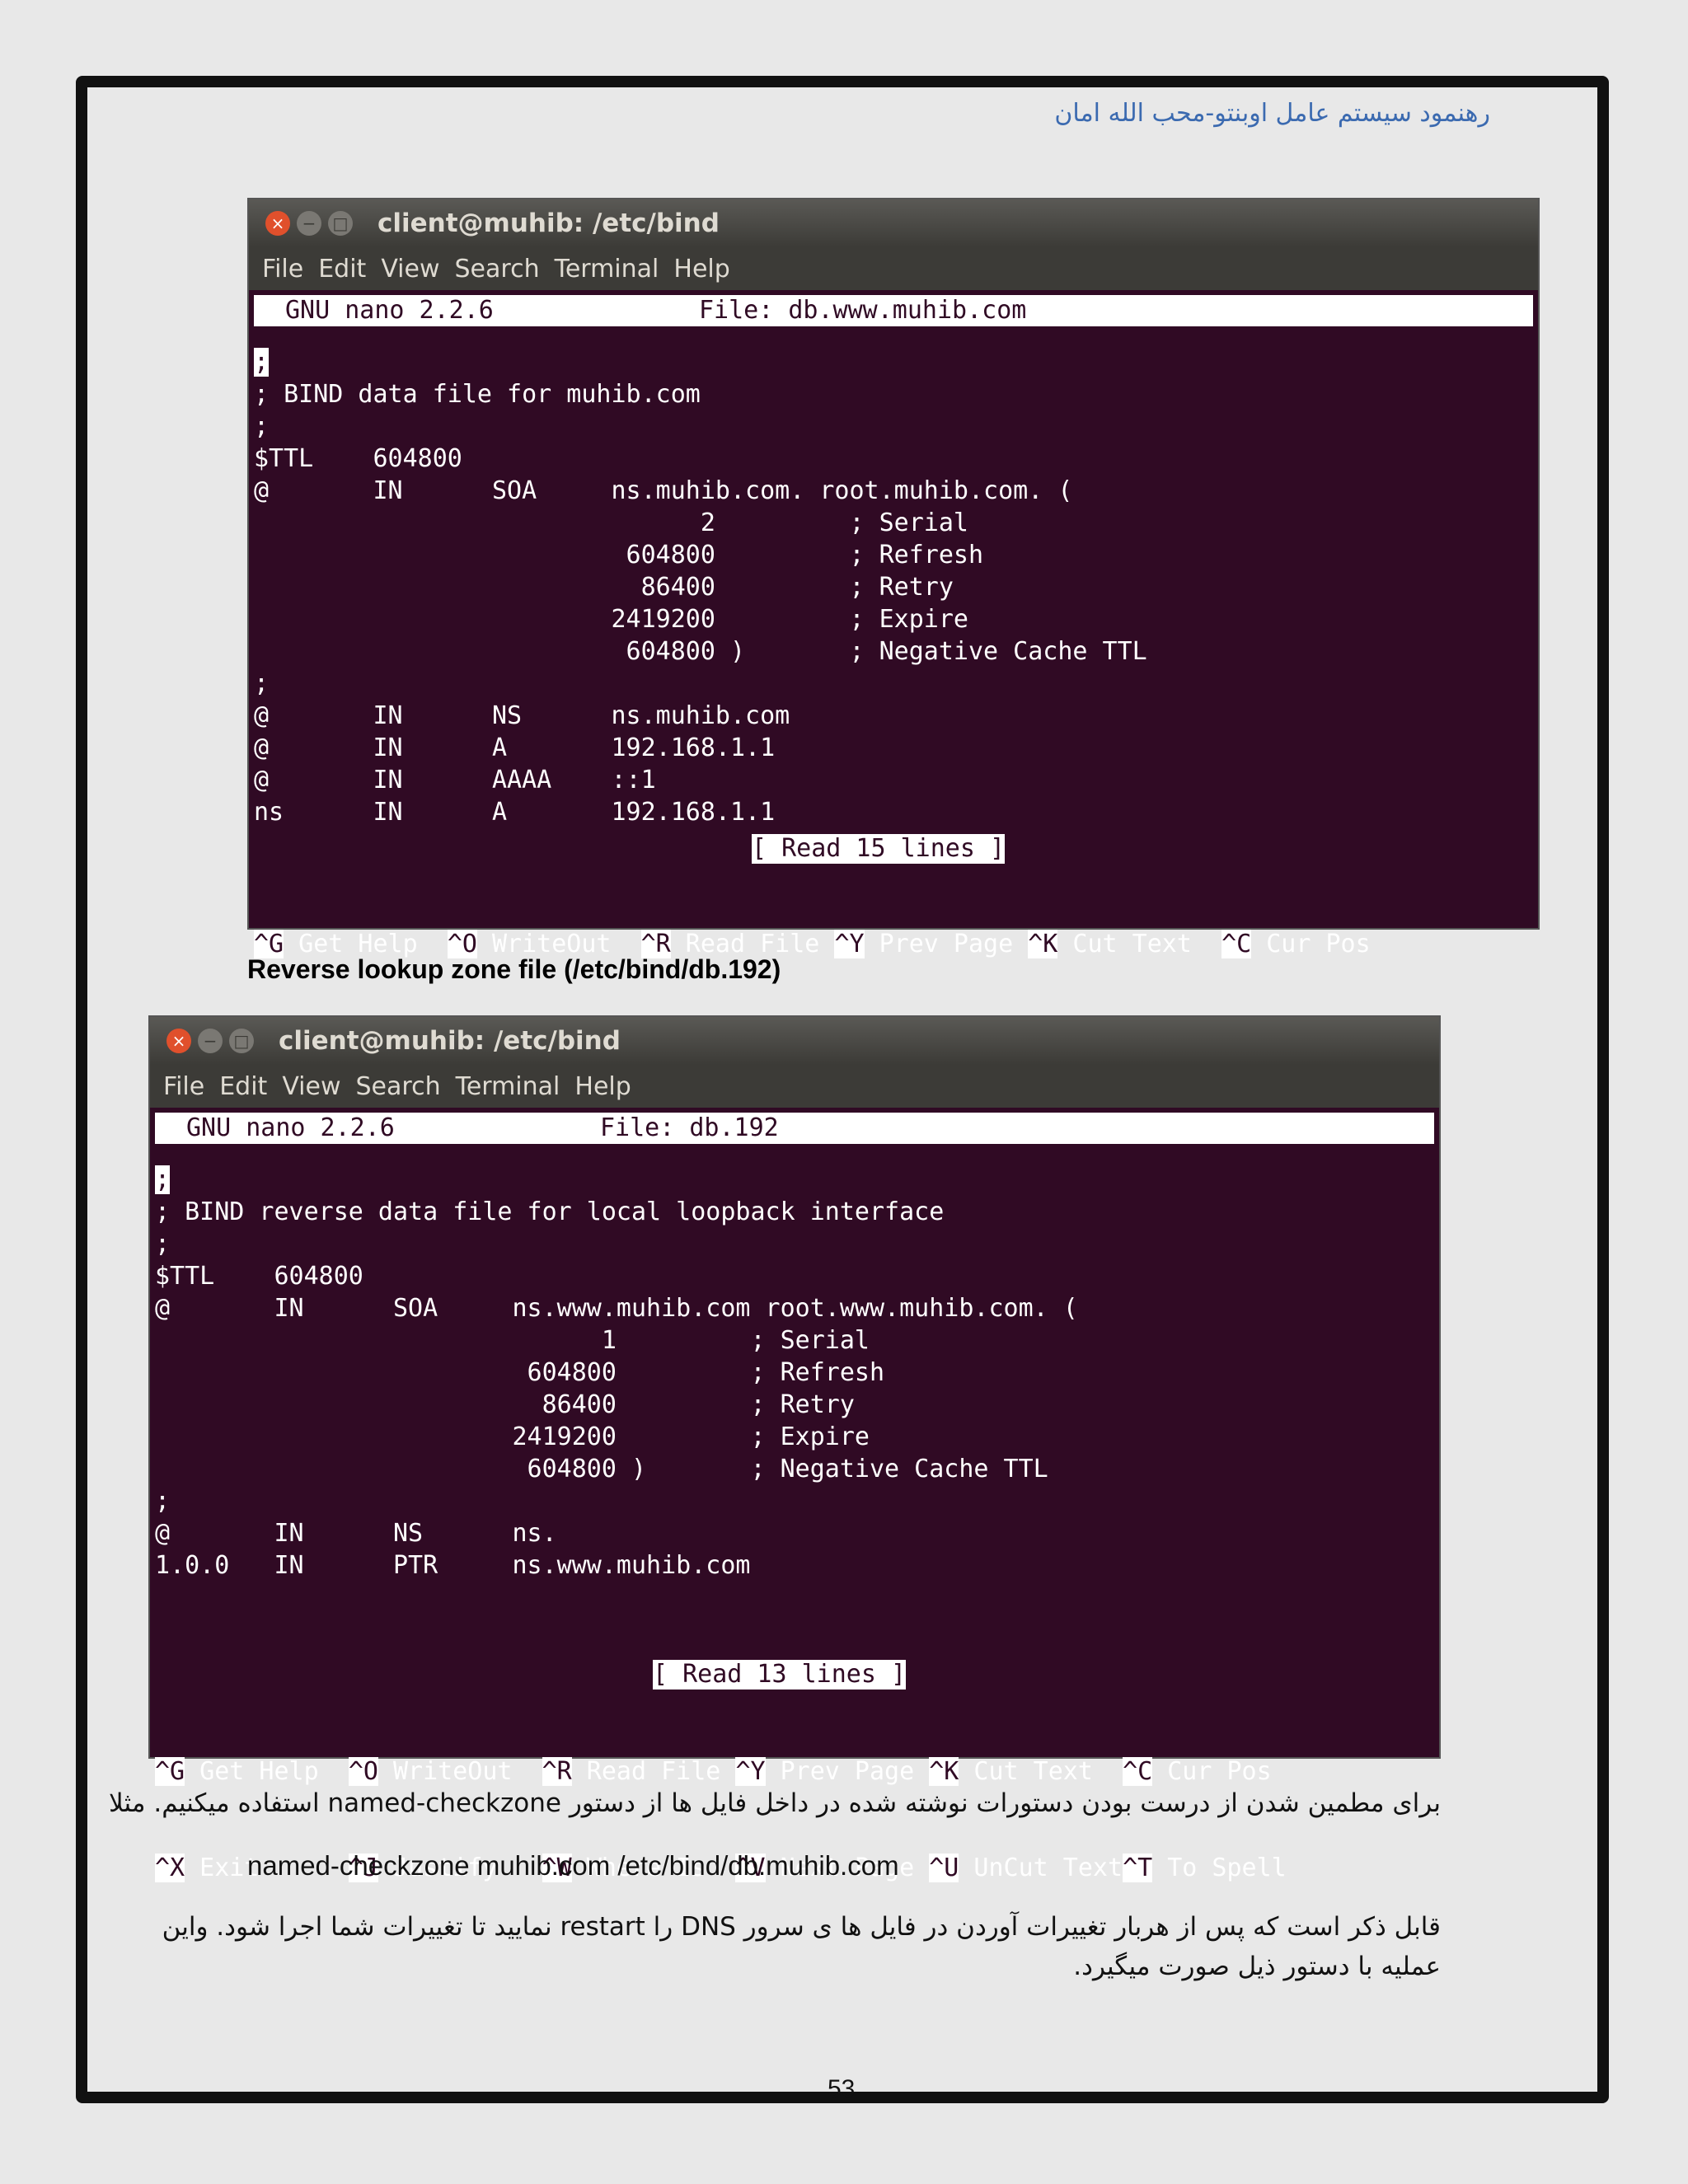  I want to click on paragraph-restart-line2: عملیه با دستور ذیل صورت میگیرد., so click(1257, 1966).